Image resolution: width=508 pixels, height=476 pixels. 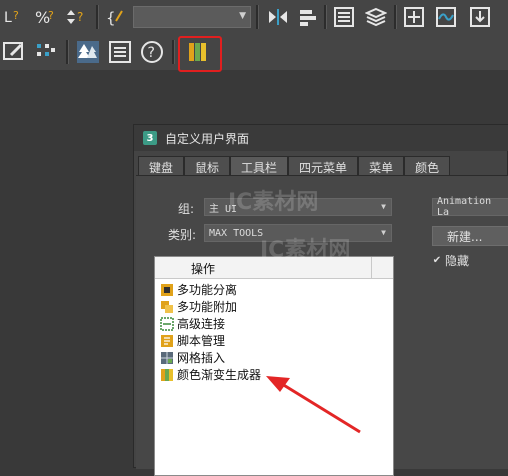 I want to click on curve-editor-icon, so click(x=414, y=17).